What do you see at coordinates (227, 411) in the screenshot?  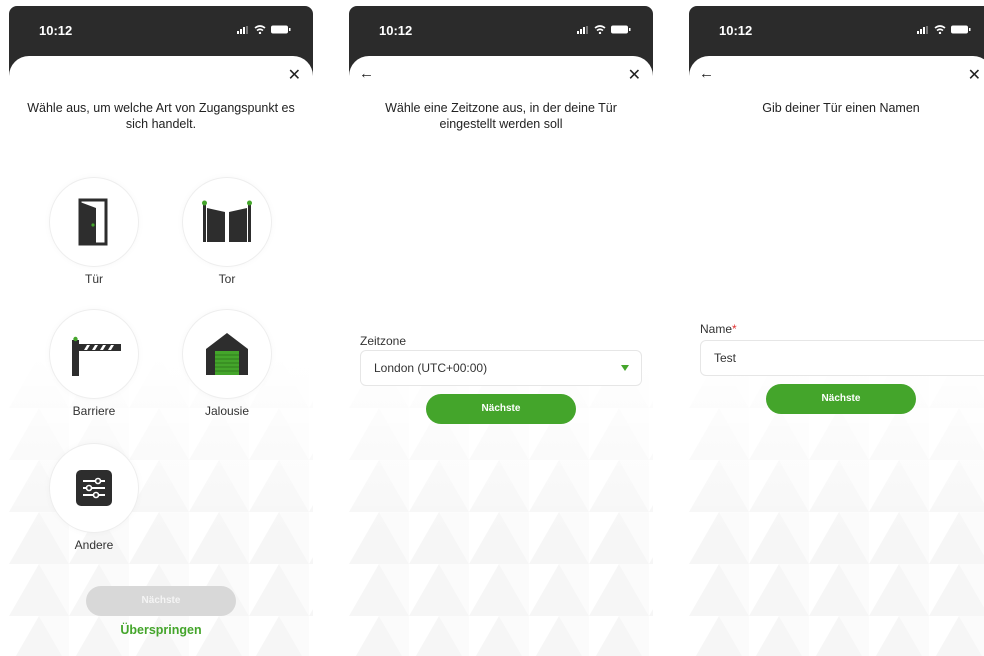 I see `option-label: Jalousie` at bounding box center [227, 411].